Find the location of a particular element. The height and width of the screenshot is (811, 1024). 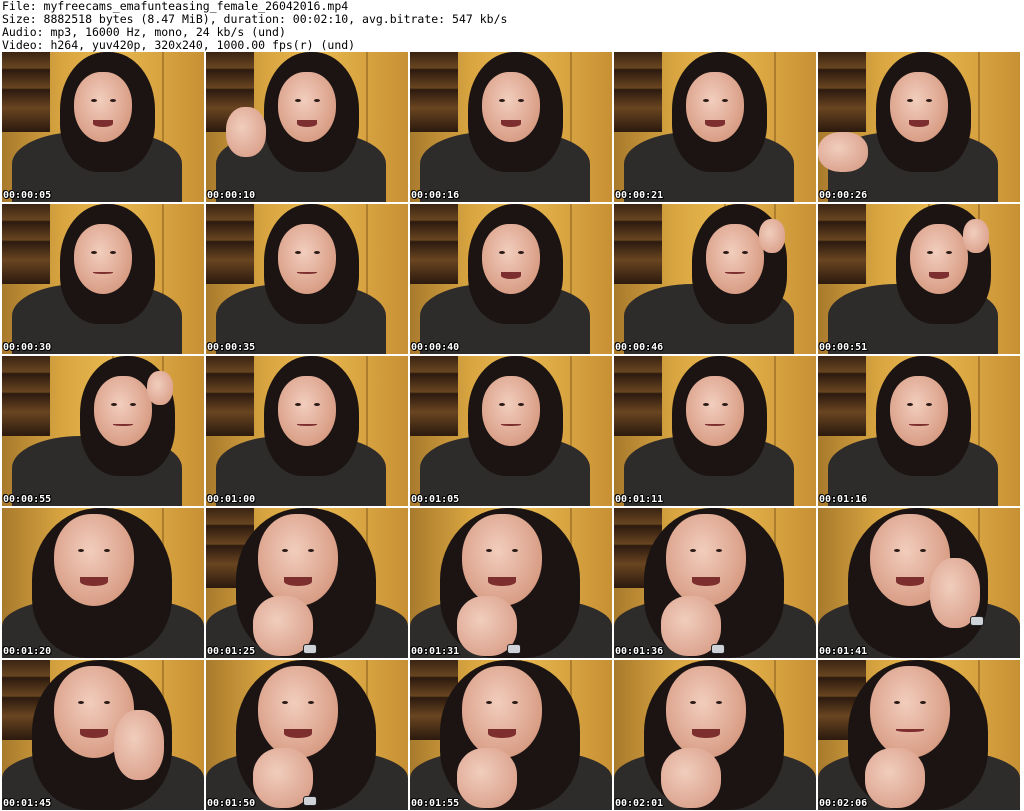

video-thumbnail: 00:01:20 is located at coordinates (103, 583).